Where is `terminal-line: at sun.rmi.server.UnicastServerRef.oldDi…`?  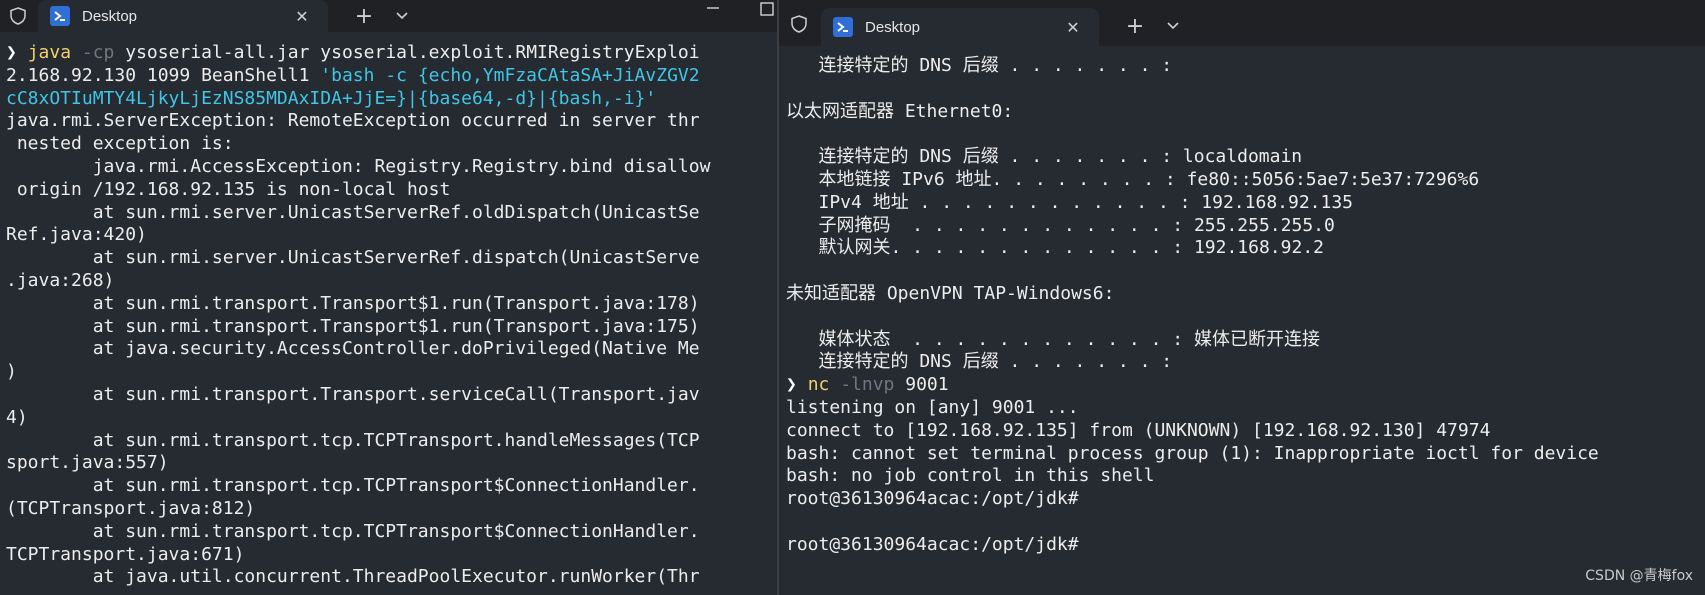 terminal-line: at sun.rmi.server.UnicastServerRef.oldDi… is located at coordinates (391, 213).